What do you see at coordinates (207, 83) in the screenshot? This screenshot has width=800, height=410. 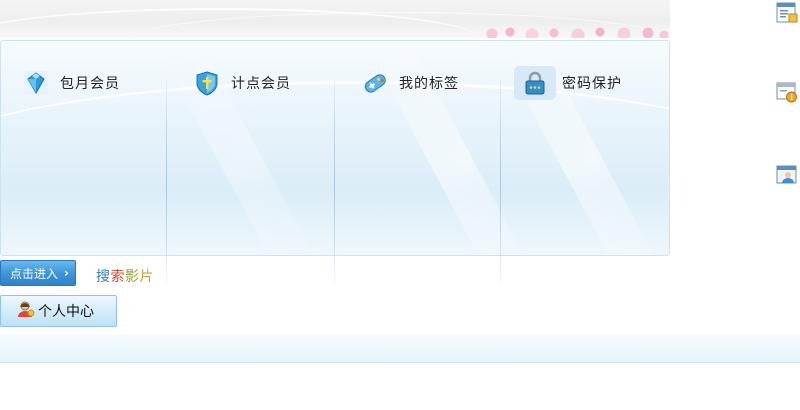 I see `shield-icon` at bounding box center [207, 83].